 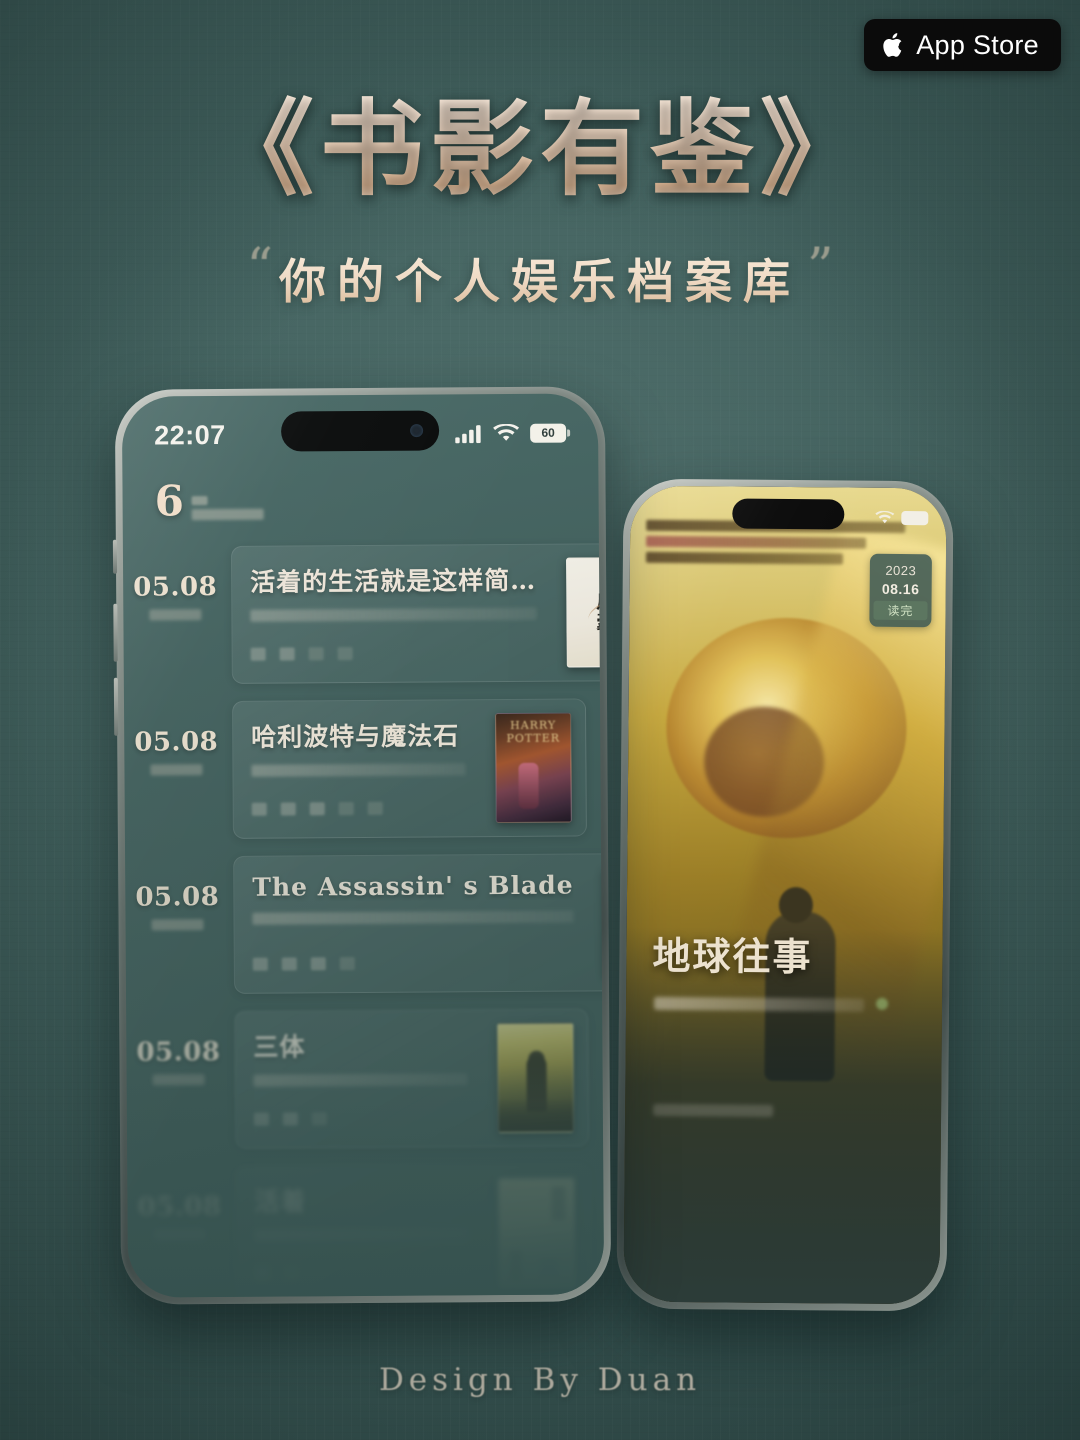 What do you see at coordinates (190, 434) in the screenshot?
I see `status-bar-time: 22:07` at bounding box center [190, 434].